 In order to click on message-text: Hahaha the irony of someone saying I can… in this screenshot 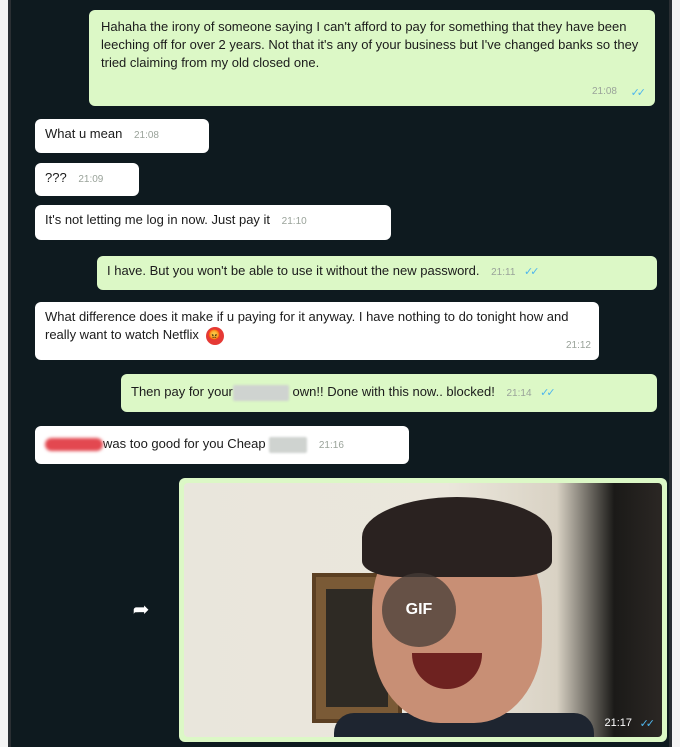, I will do `click(370, 44)`.